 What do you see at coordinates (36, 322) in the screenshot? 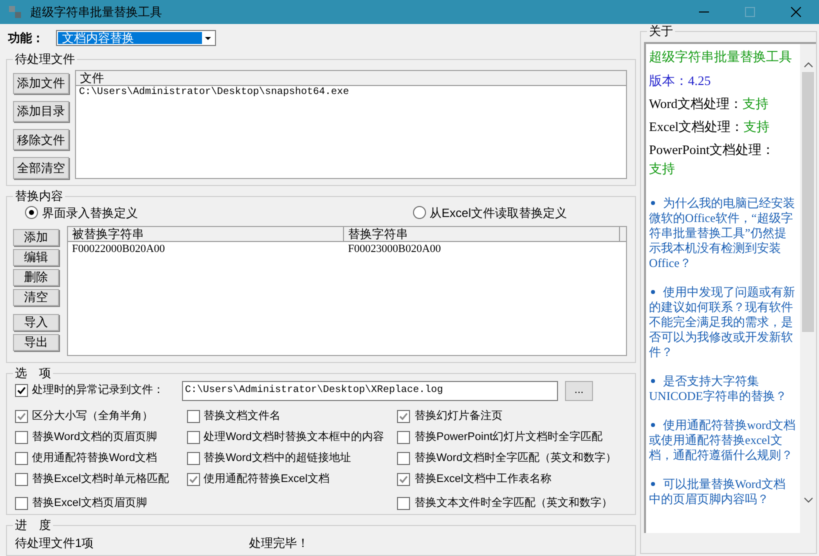
I see `action-button: 导入` at bounding box center [36, 322].